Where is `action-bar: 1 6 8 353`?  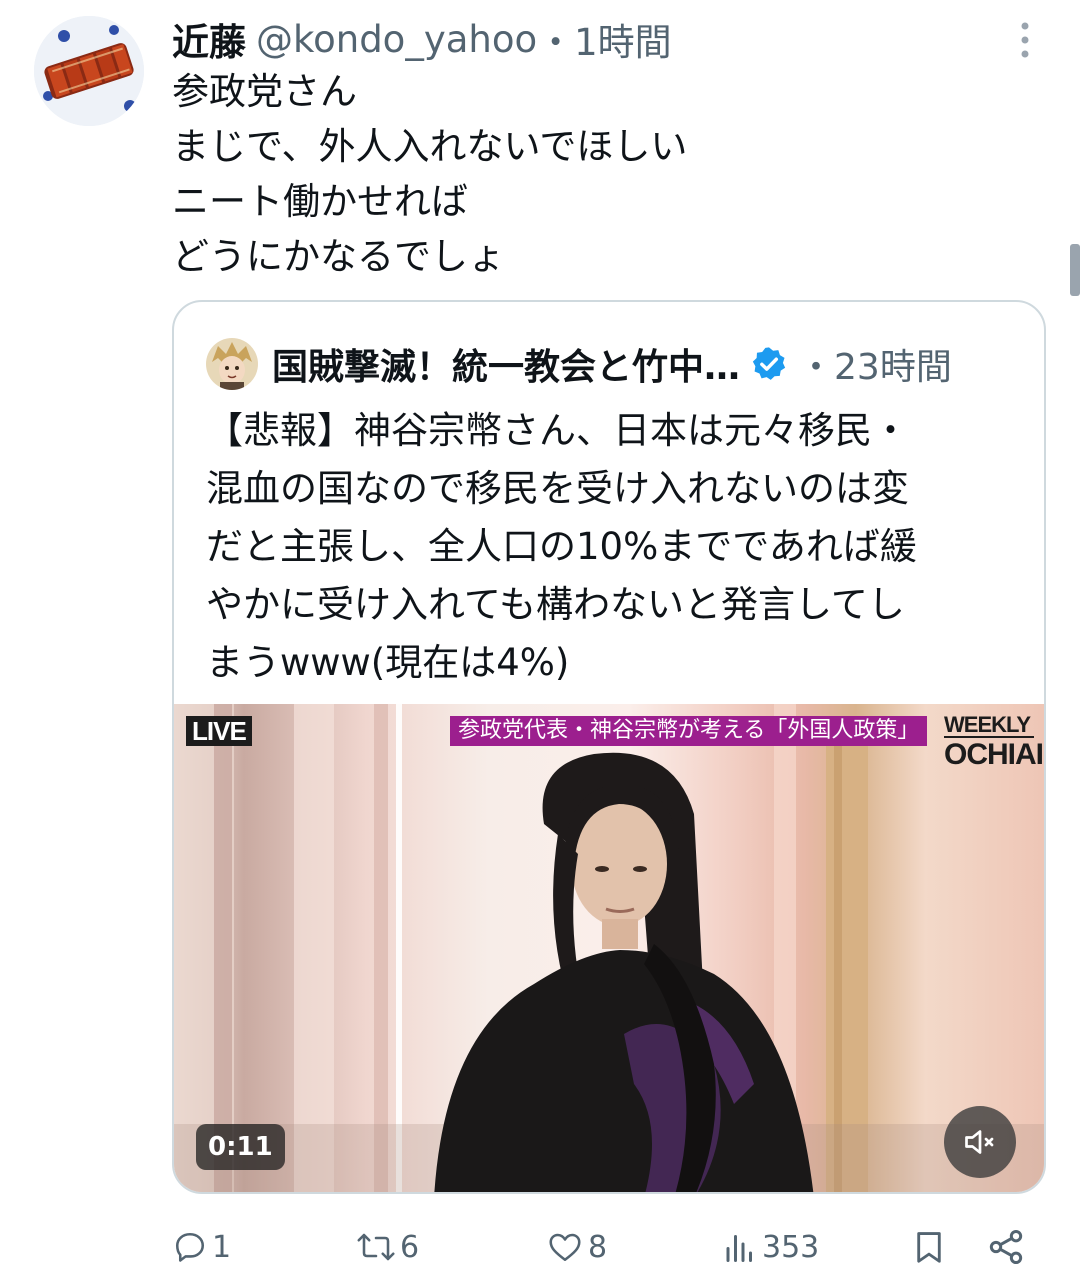
action-bar: 1 6 8 353 is located at coordinates (540, 1247).